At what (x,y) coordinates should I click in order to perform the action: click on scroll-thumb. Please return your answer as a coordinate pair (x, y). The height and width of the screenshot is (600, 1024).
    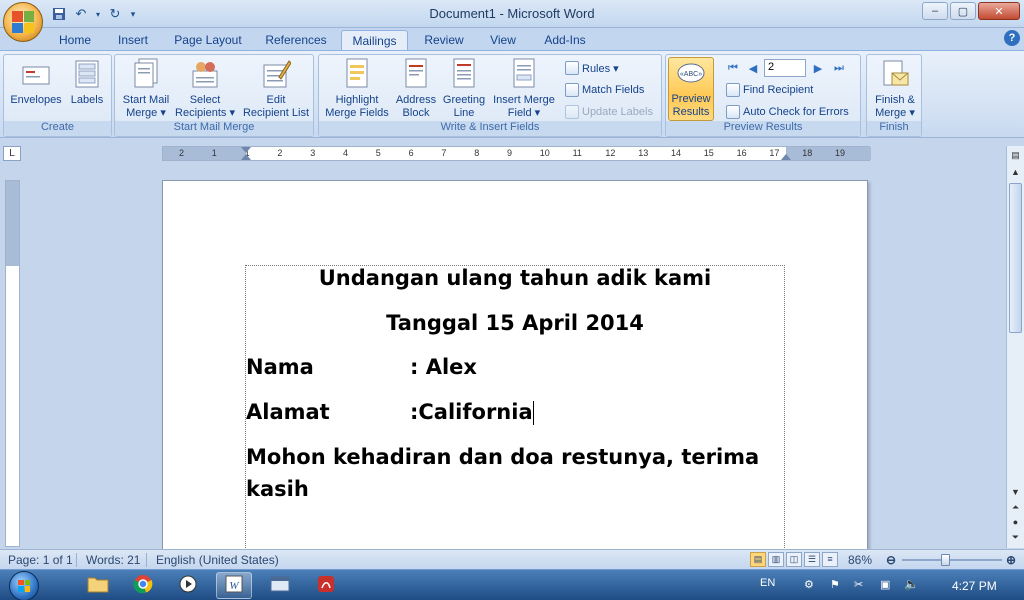
    Looking at the image, I should click on (1015, 258).